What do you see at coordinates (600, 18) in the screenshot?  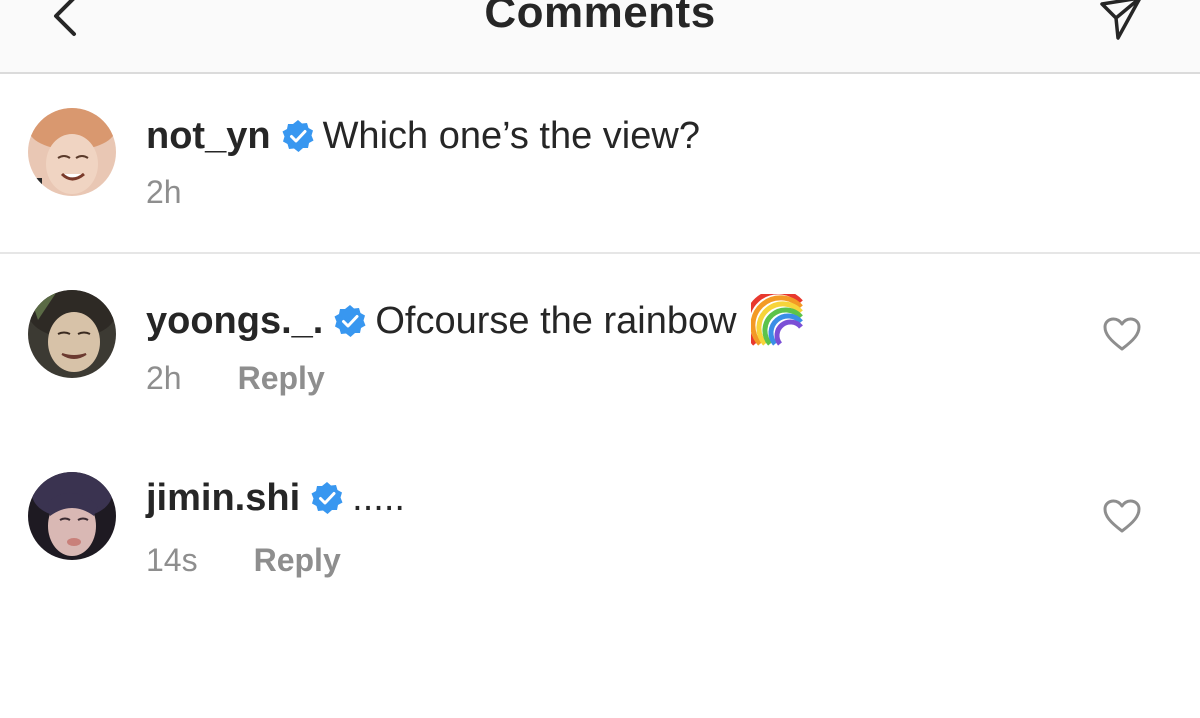 I see `page-title: Comments` at bounding box center [600, 18].